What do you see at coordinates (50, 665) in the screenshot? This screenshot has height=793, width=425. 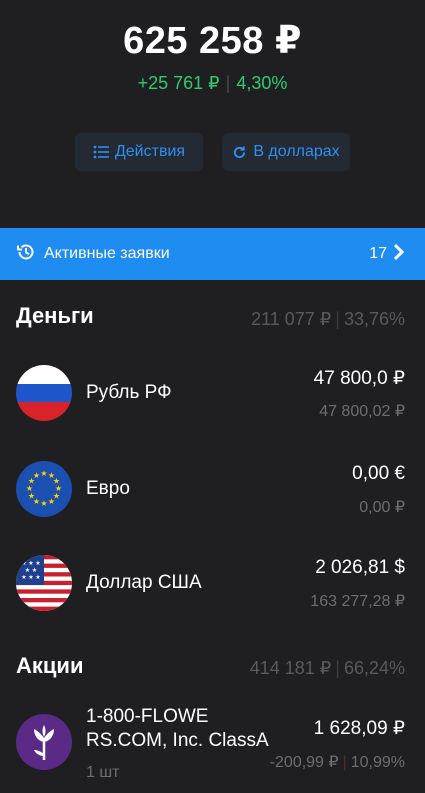 I see `stocks-section-title: Акции` at bounding box center [50, 665].